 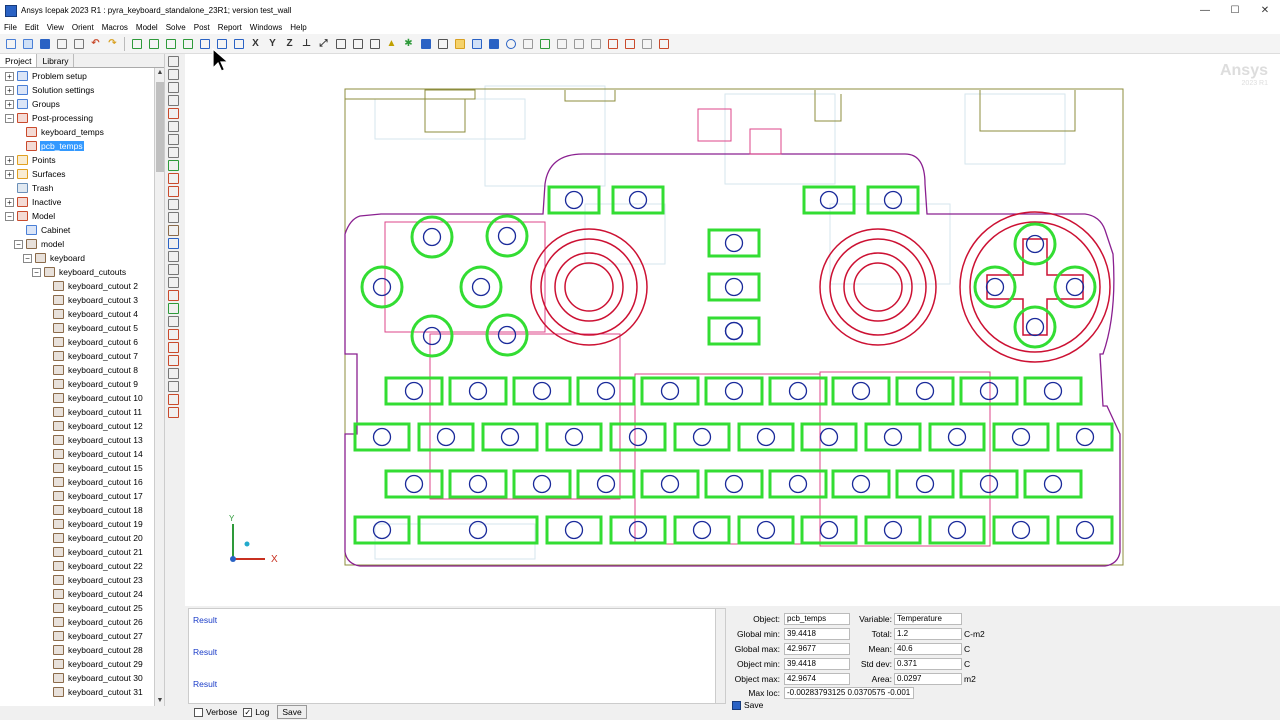 I want to click on menu-model: Model, so click(x=147, y=27).